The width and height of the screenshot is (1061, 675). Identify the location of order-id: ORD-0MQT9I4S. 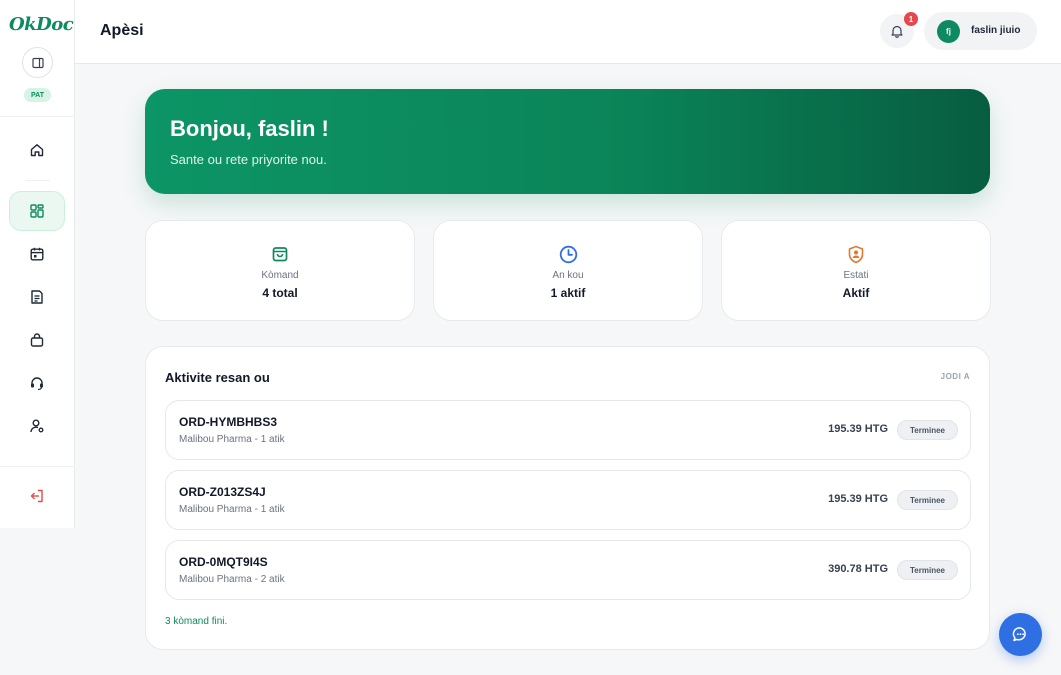
(223, 562).